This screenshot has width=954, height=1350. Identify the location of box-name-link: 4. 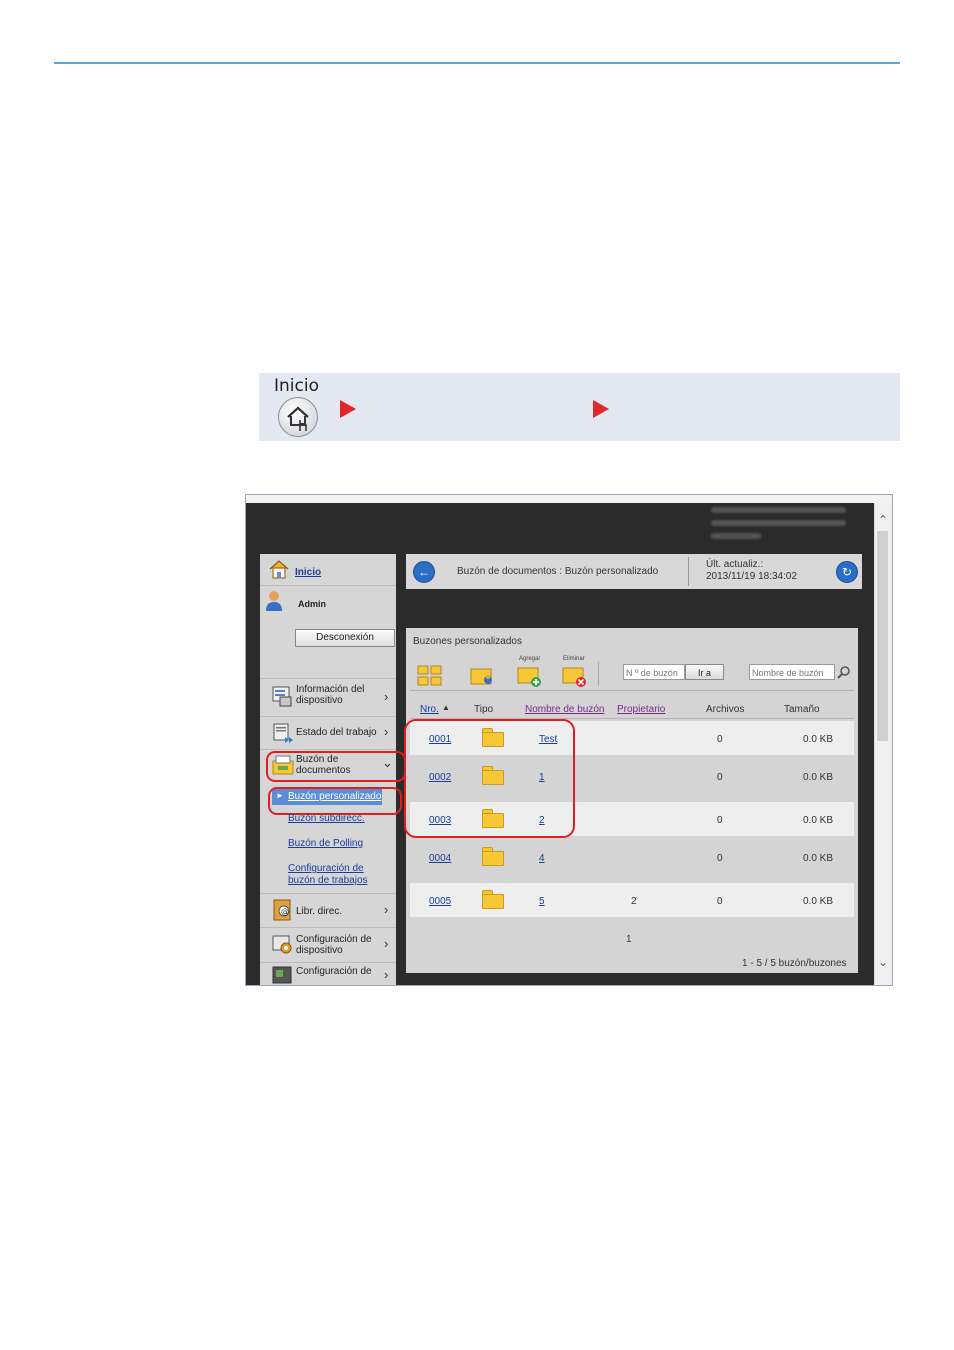
(542, 858).